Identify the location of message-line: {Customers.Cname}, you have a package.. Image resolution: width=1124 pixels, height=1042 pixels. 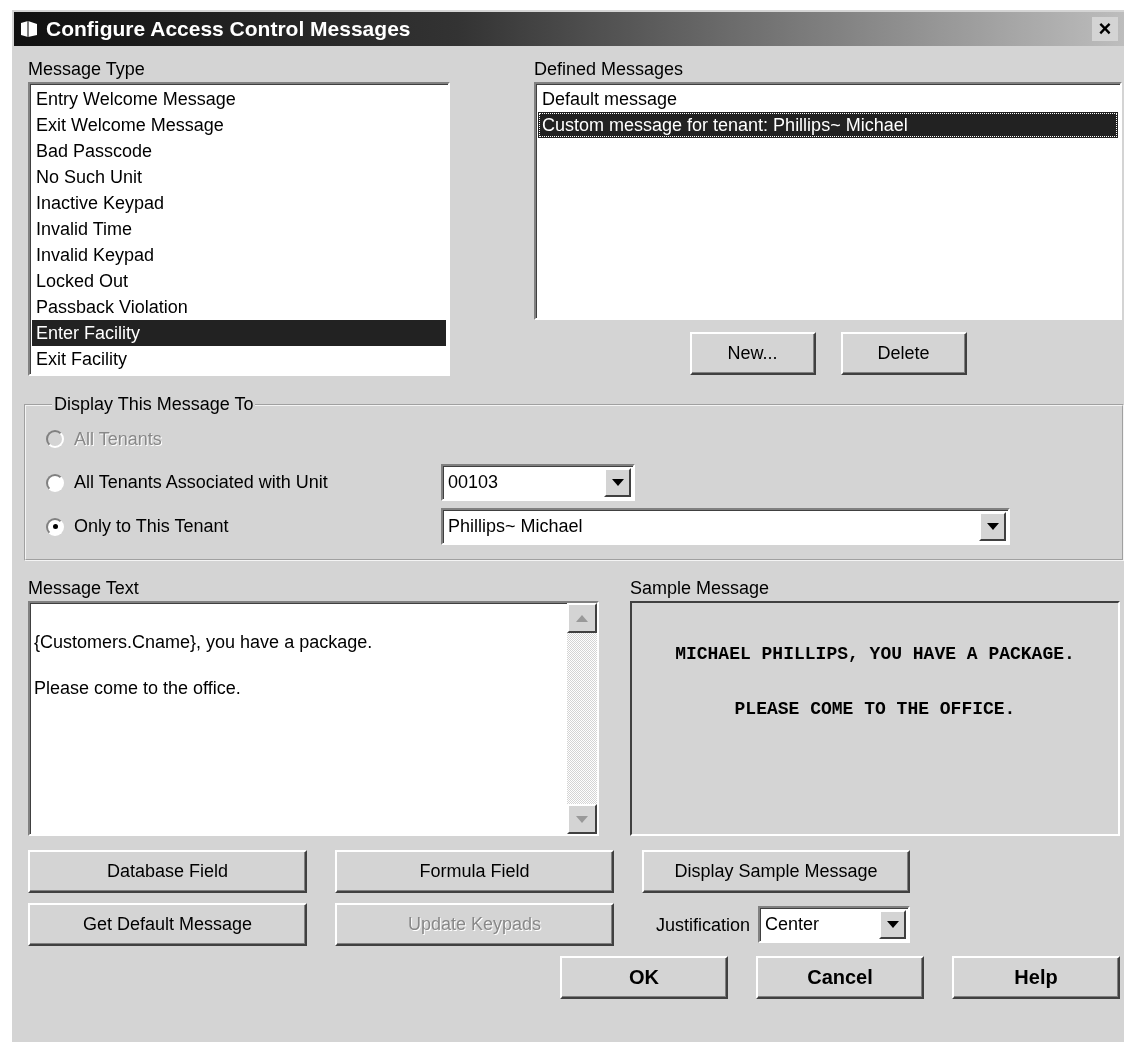
(204, 642).